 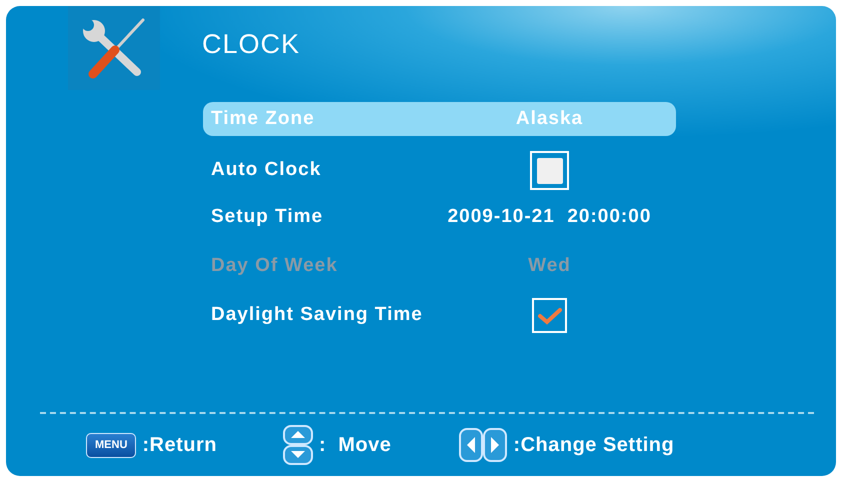 What do you see at coordinates (111, 445) in the screenshot?
I see `menu-key: MENU` at bounding box center [111, 445].